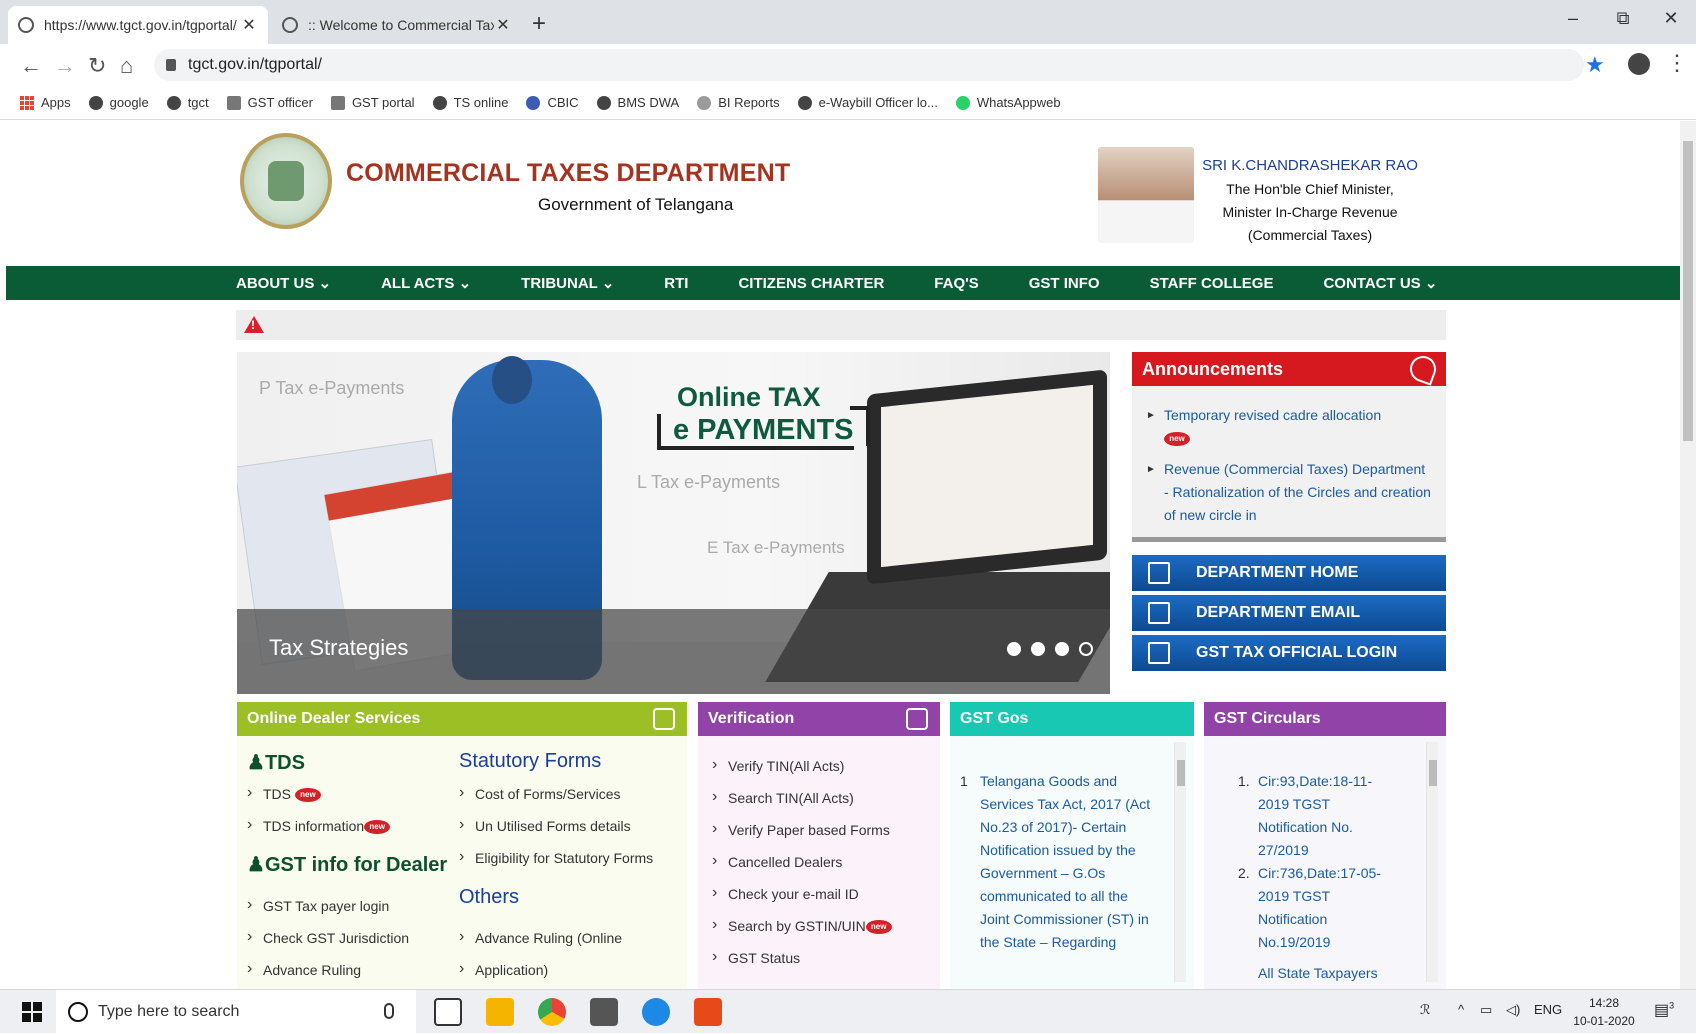 Image resolution: width=1696 pixels, height=1034 pixels. Describe the element at coordinates (869, 65) in the screenshot. I see `address-input: tgct.gov.in/tgportal/` at that location.